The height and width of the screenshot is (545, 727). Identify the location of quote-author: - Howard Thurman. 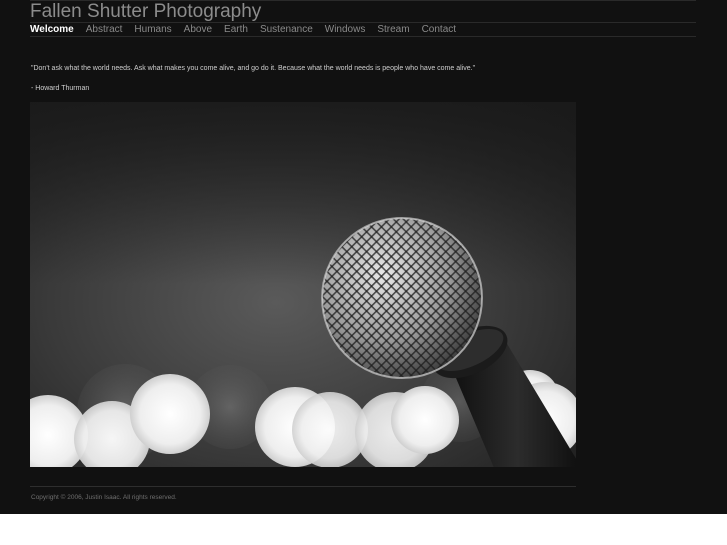
(60, 88).